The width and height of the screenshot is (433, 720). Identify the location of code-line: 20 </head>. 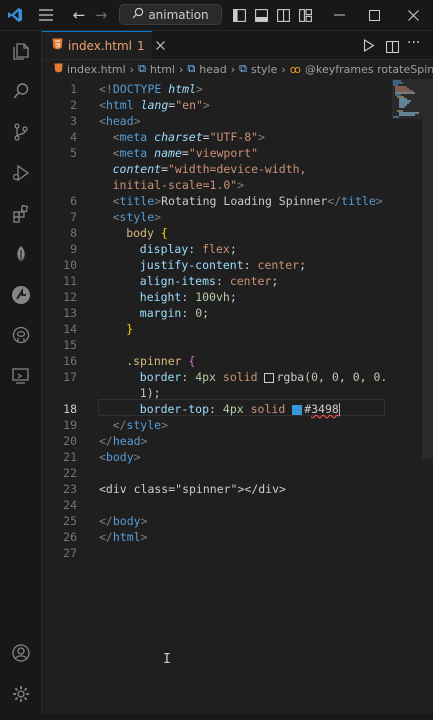
(217, 441).